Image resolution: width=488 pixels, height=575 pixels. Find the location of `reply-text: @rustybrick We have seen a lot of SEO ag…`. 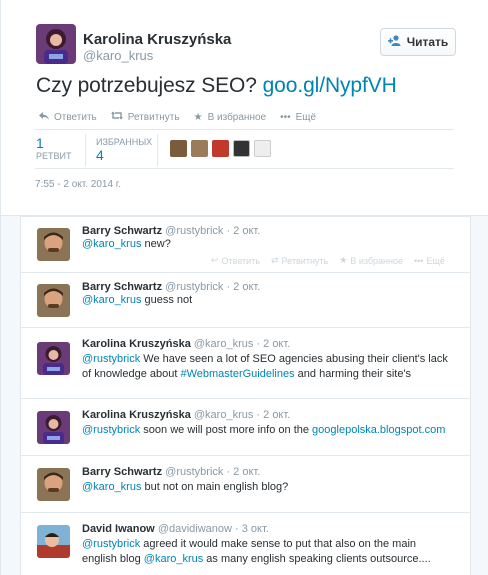

reply-text: @rustybrick We have seen a lot of SEO ag… is located at coordinates (267, 367).